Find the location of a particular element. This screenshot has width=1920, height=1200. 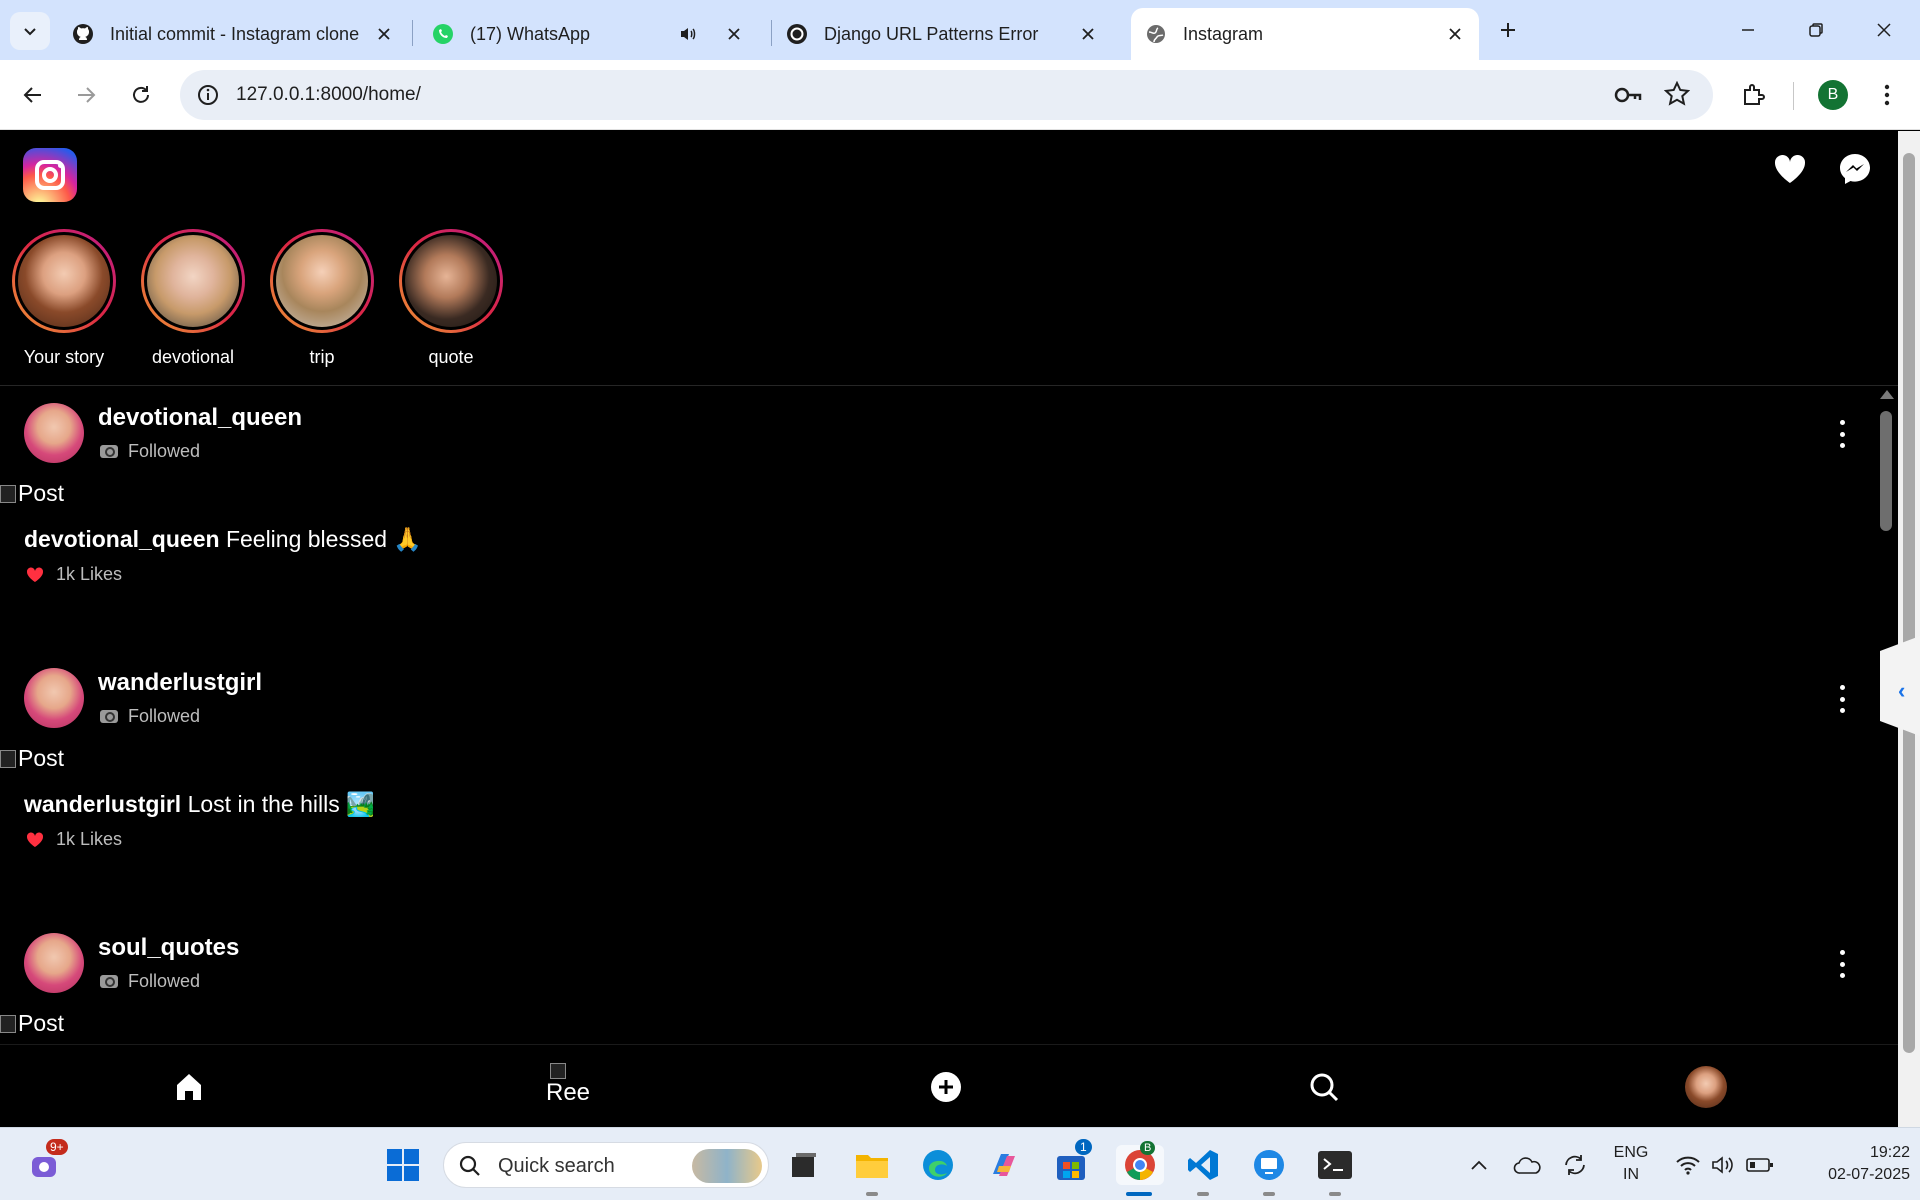

post-caption: wanderlustgirl Lost in the hills 🏞️ is located at coordinates (199, 804).